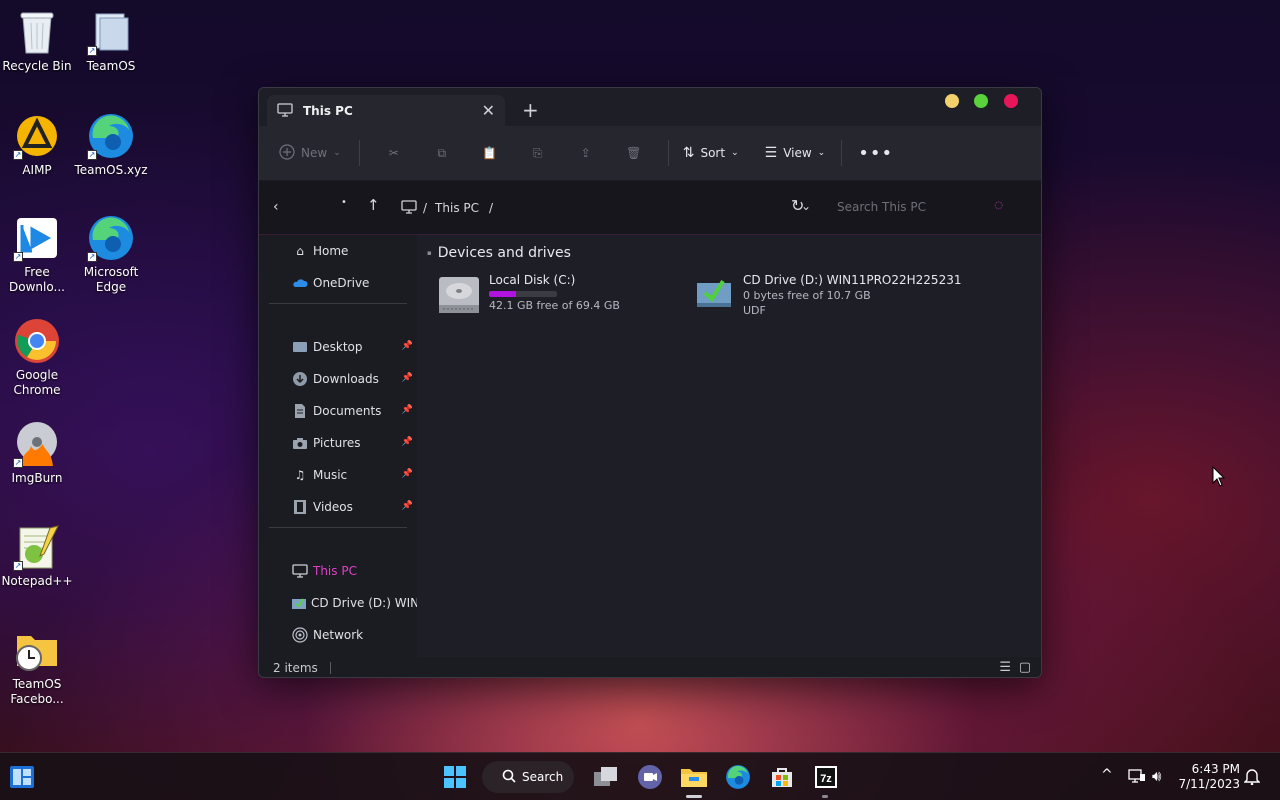 Image resolution: width=1280 pixels, height=800 pixels. What do you see at coordinates (355, 443) in the screenshot?
I see `nav-item-pictures: Pictures 📌` at bounding box center [355, 443].